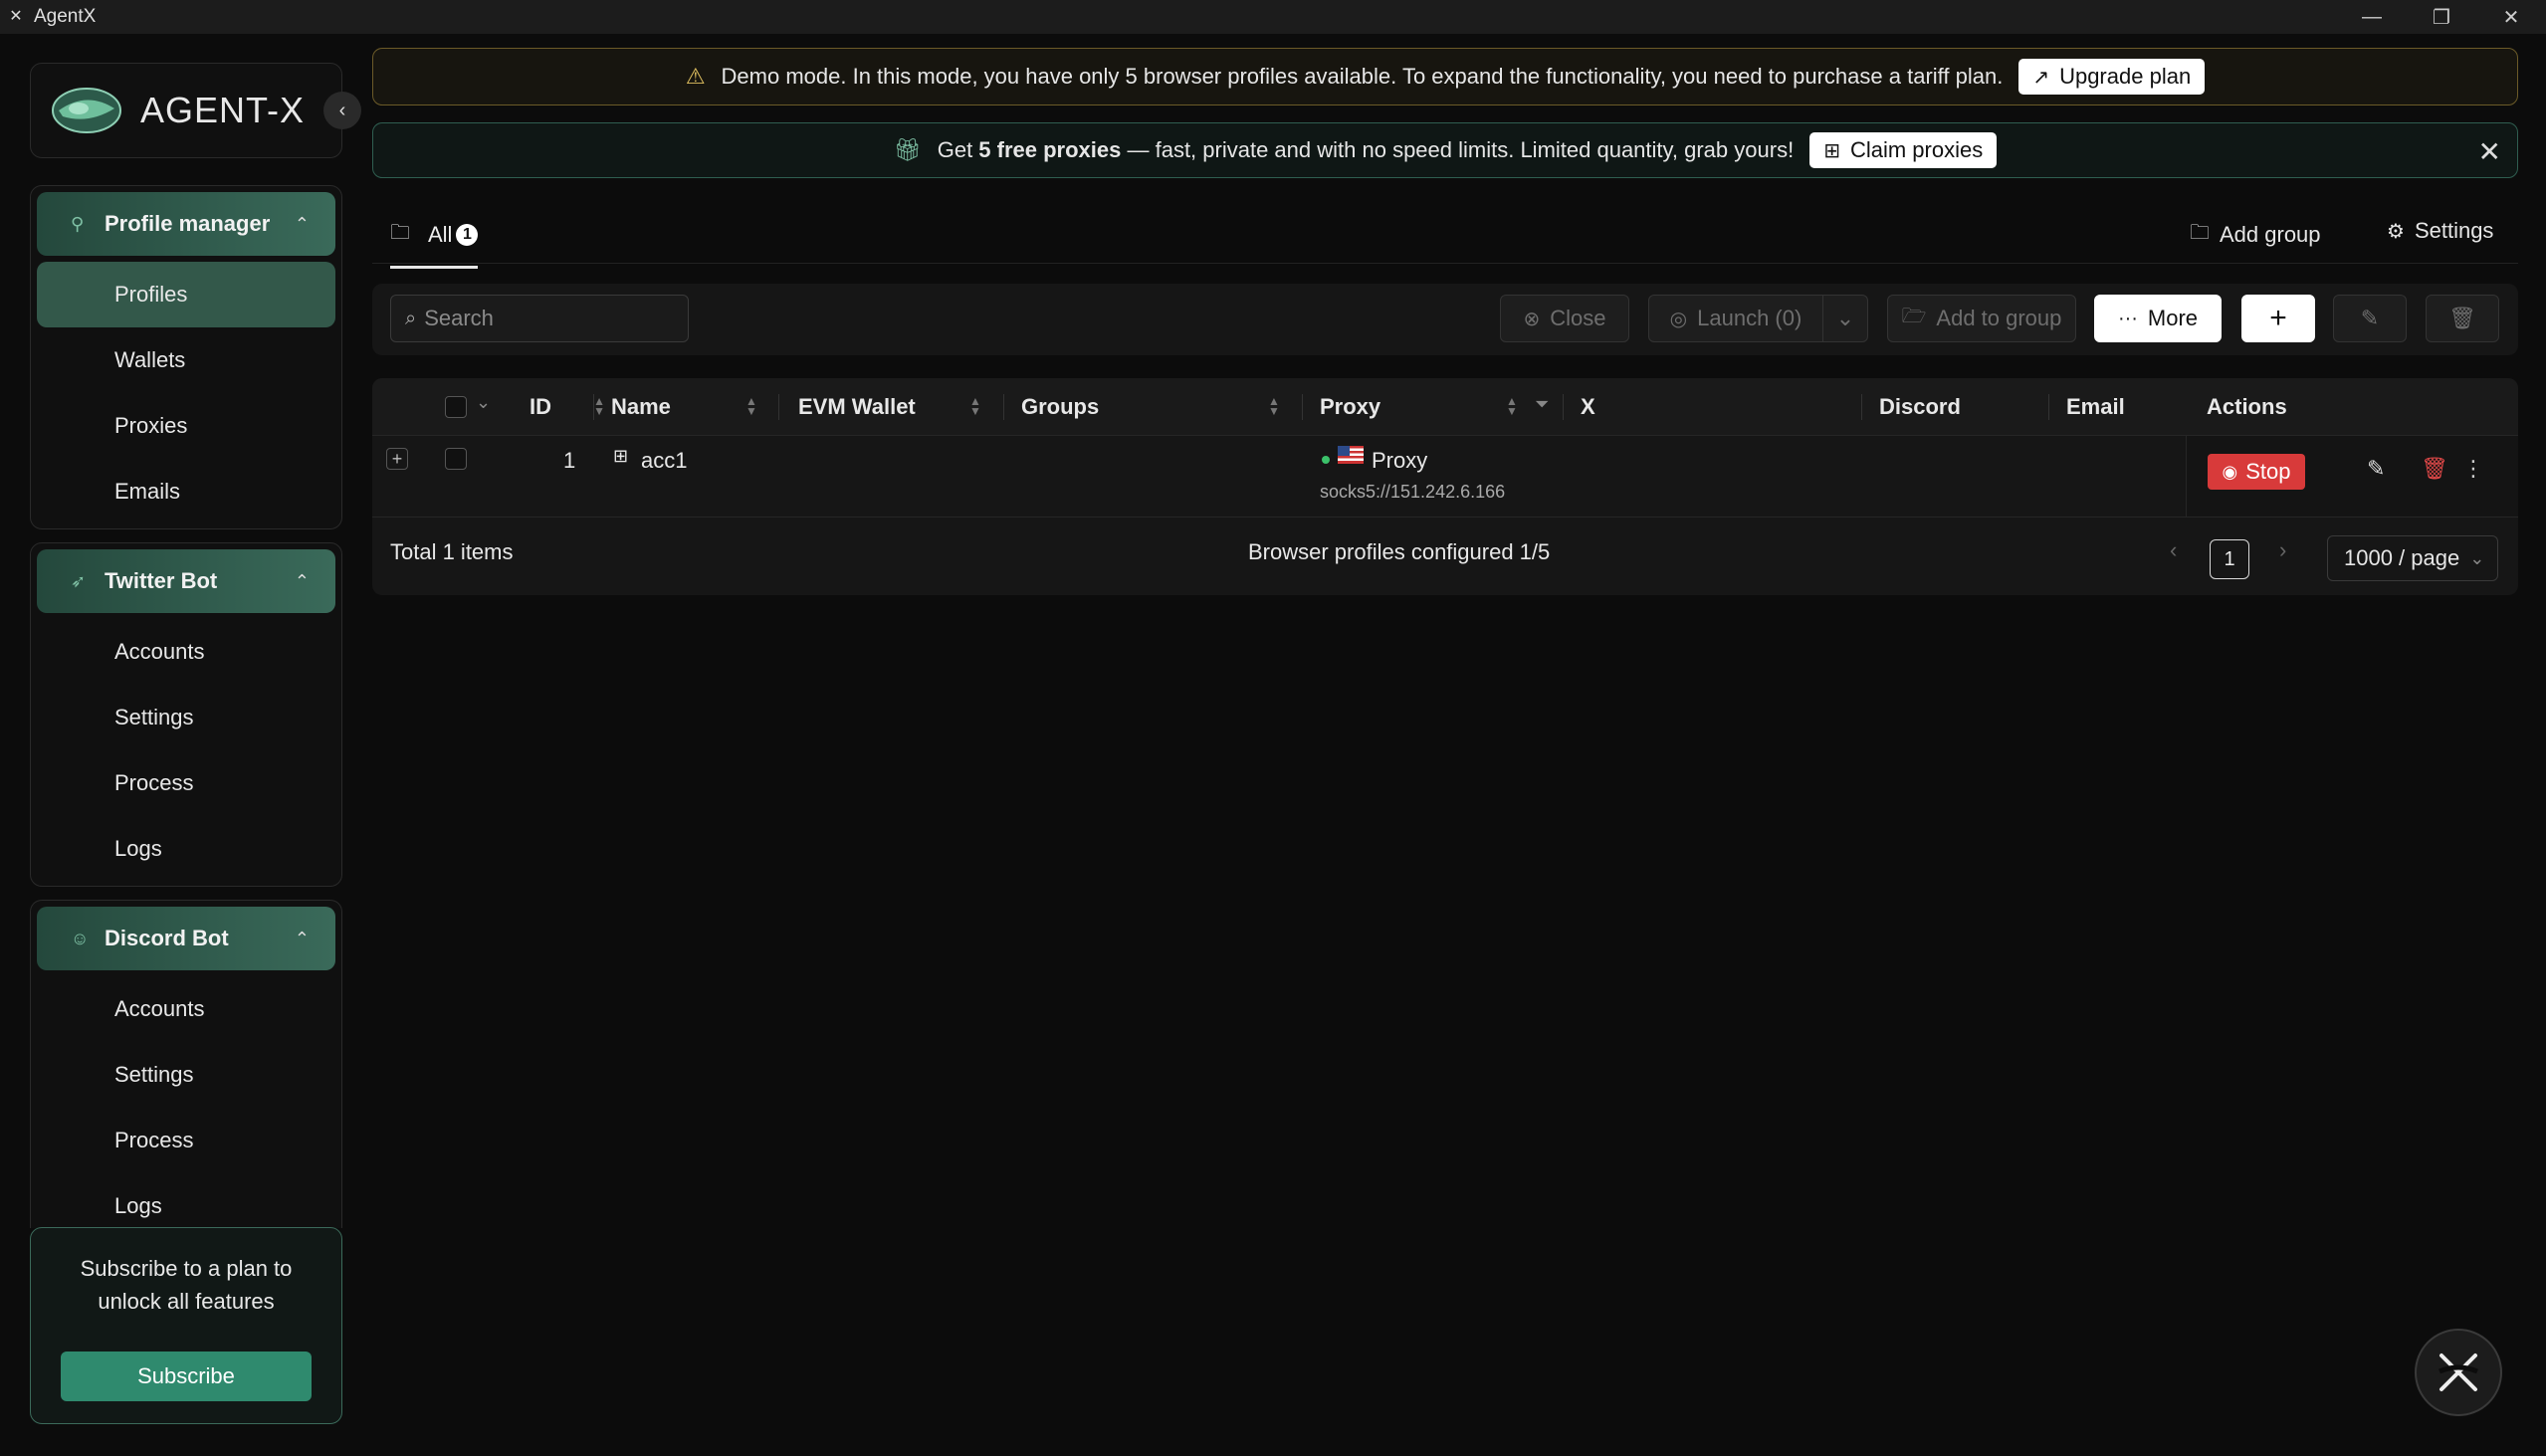 The height and width of the screenshot is (1456, 2546). I want to click on column-actions-label: Actions, so click(2247, 406).